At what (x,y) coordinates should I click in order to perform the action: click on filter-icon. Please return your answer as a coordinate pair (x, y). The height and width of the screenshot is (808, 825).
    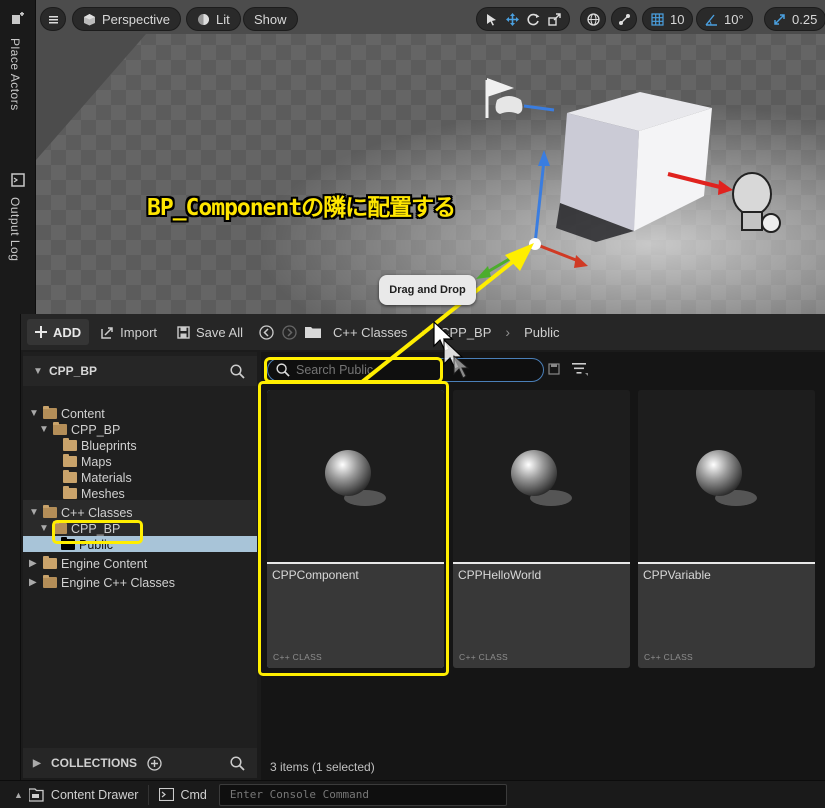
    Looking at the image, I should click on (580, 369).